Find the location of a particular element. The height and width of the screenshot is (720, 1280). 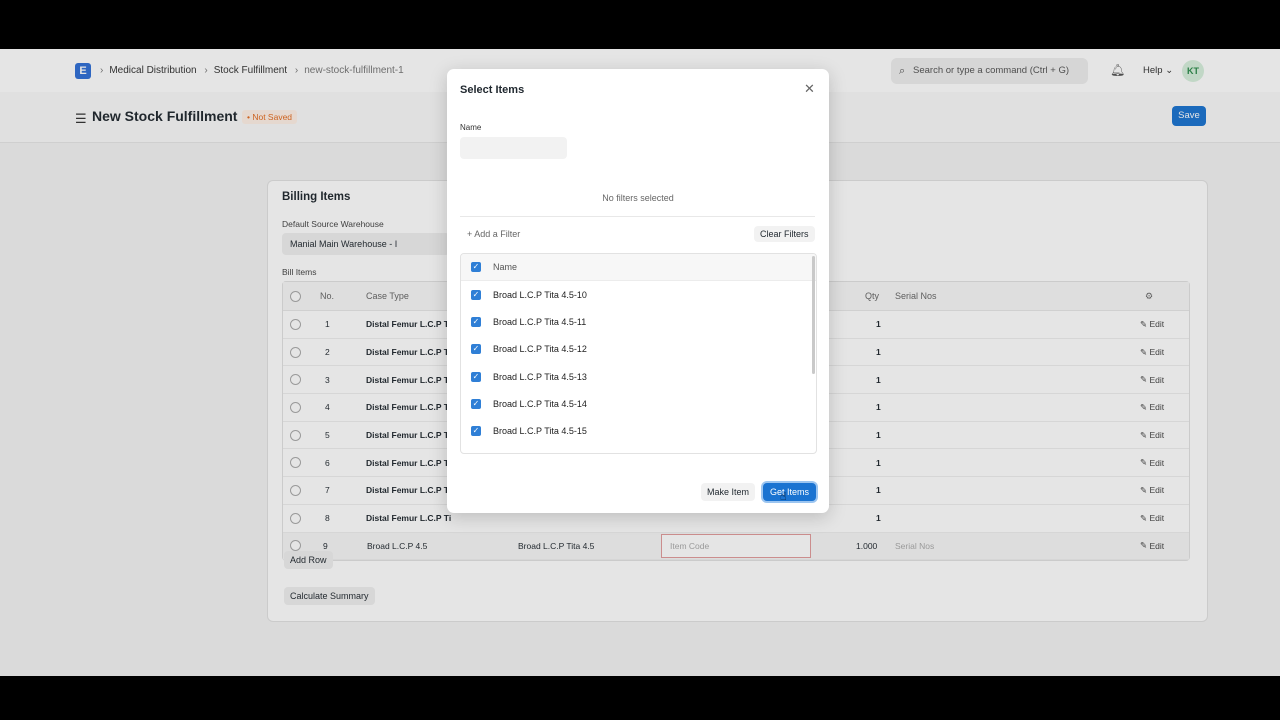

list-item: ✓ Broad L.C.P Tita 4.5-10 is located at coordinates (638, 294).